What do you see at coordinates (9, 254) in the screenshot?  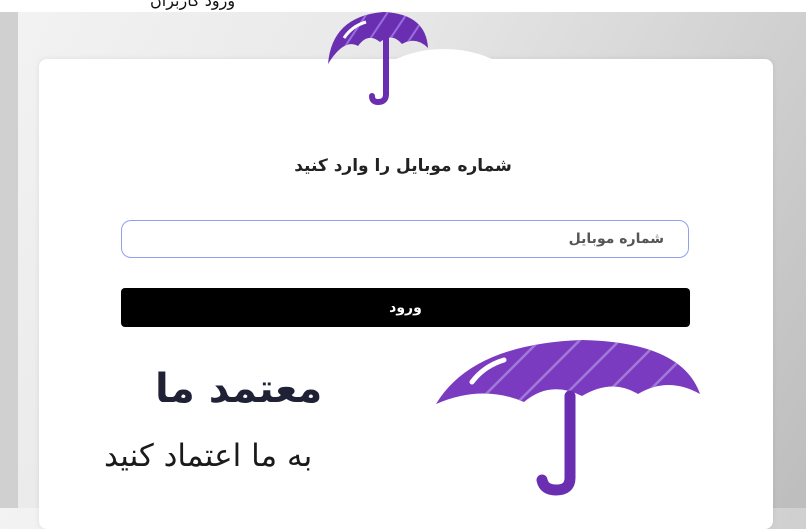 I see `background-panel` at bounding box center [9, 254].